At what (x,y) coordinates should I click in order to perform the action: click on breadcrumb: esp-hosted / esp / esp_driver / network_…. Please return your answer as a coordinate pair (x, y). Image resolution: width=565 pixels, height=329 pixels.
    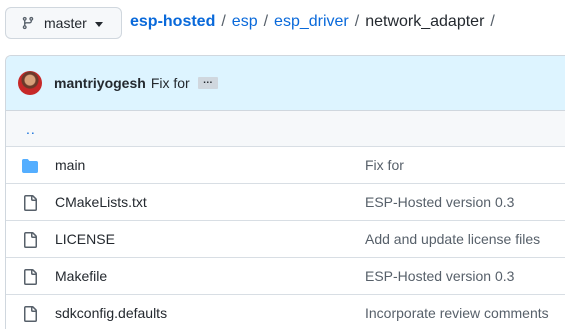
    Looking at the image, I should click on (312, 22).